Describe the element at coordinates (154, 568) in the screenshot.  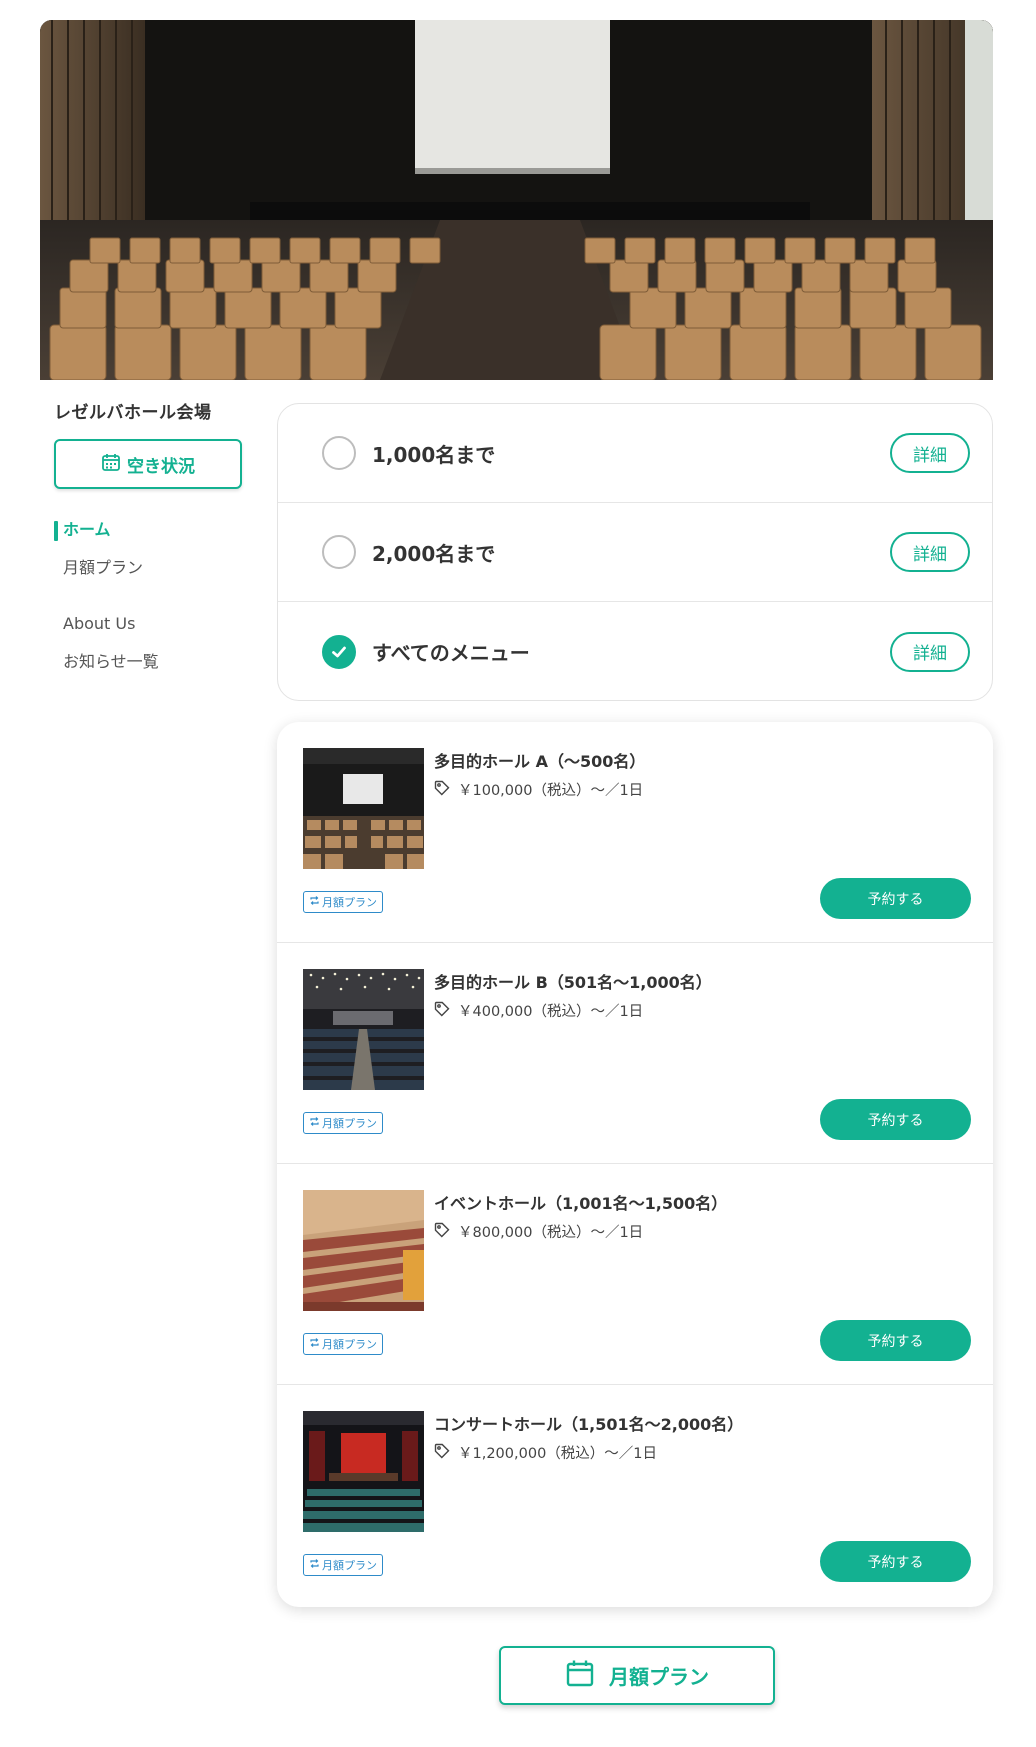
I see `nav-item-monthly-plan: 月額プラン` at that location.